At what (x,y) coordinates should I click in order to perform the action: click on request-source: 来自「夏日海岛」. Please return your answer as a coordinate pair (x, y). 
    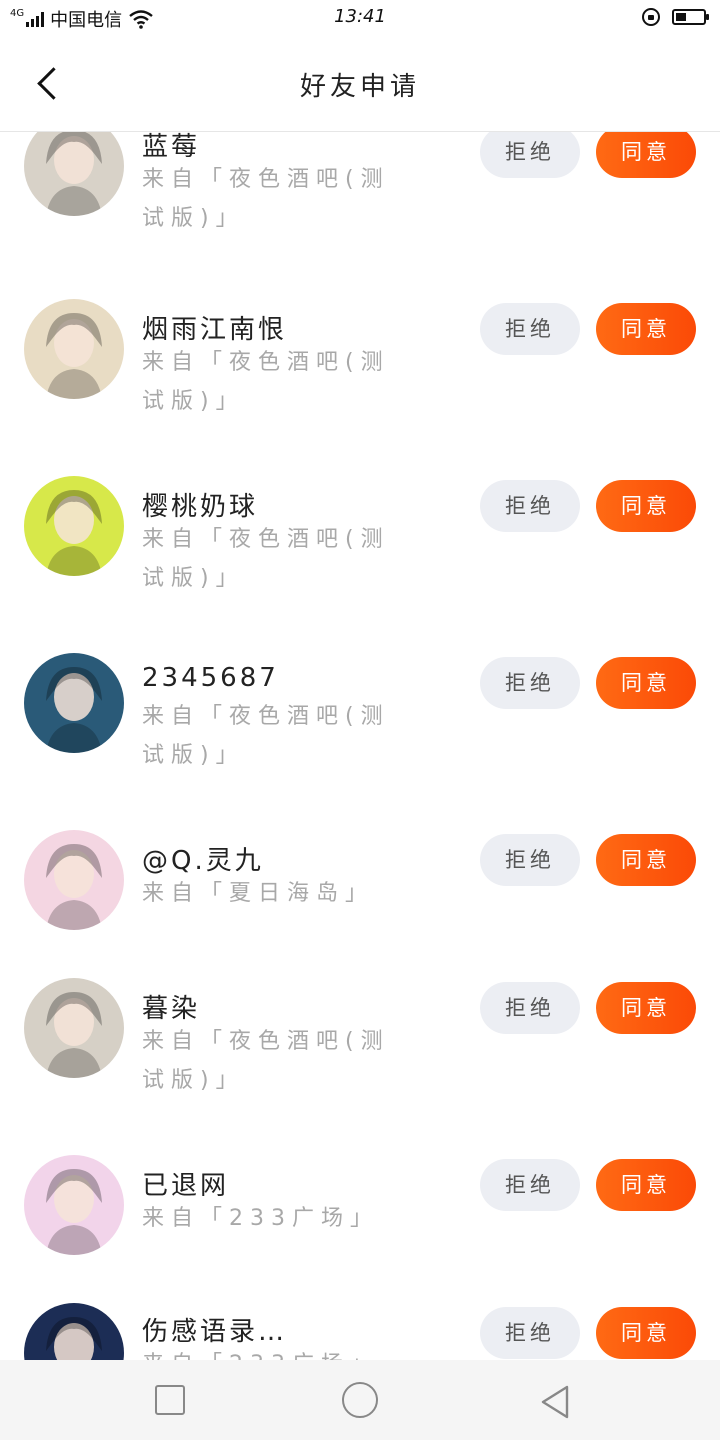
    Looking at the image, I should click on (258, 893).